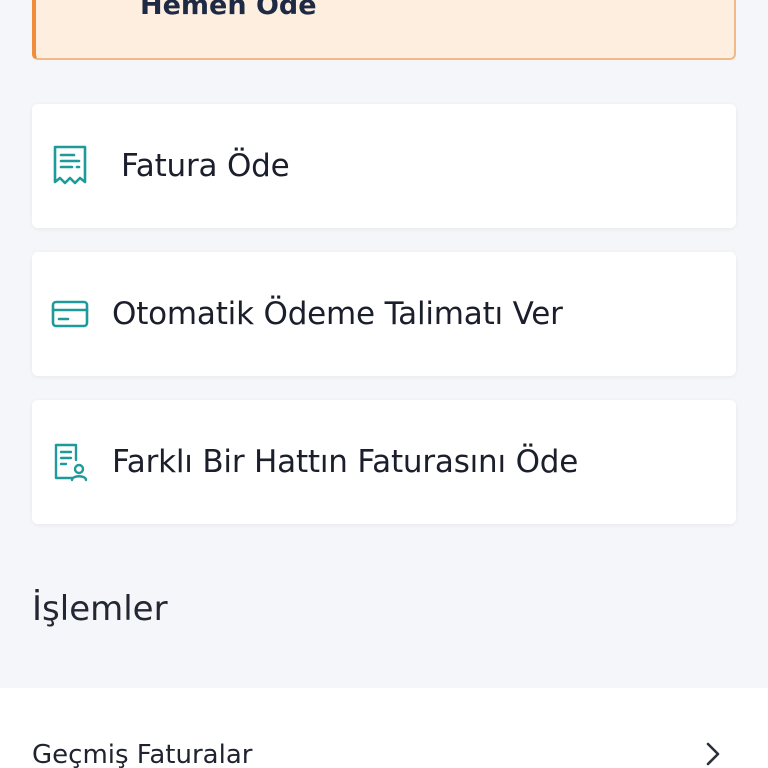 The width and height of the screenshot is (768, 768). I want to click on pay-now-button: Hemen Öde, so click(384, 30).